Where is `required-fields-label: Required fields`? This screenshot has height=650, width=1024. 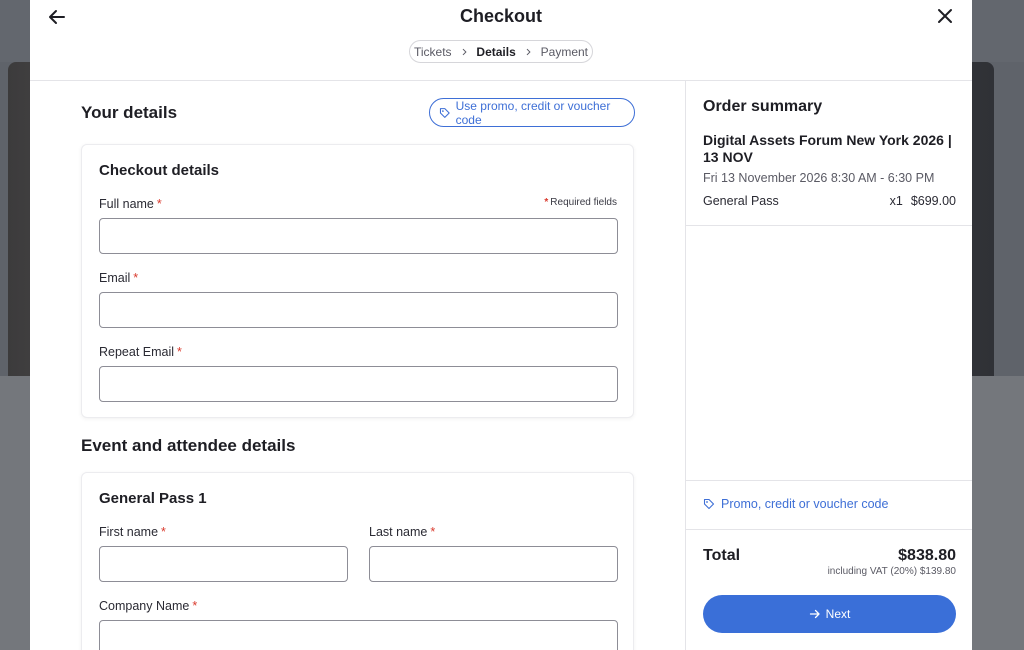 required-fields-label: Required fields is located at coordinates (583, 202).